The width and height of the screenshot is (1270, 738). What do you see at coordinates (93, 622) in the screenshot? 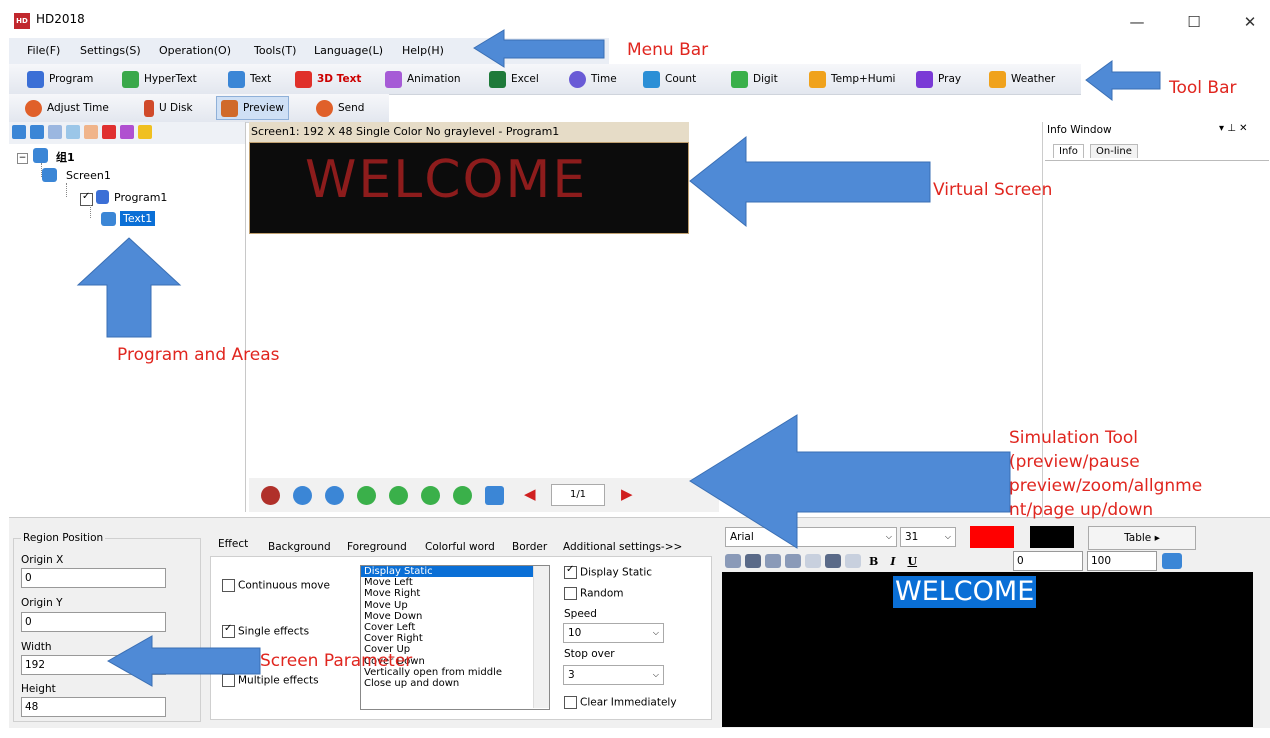
I see `origin-y-input: 0` at bounding box center [93, 622].